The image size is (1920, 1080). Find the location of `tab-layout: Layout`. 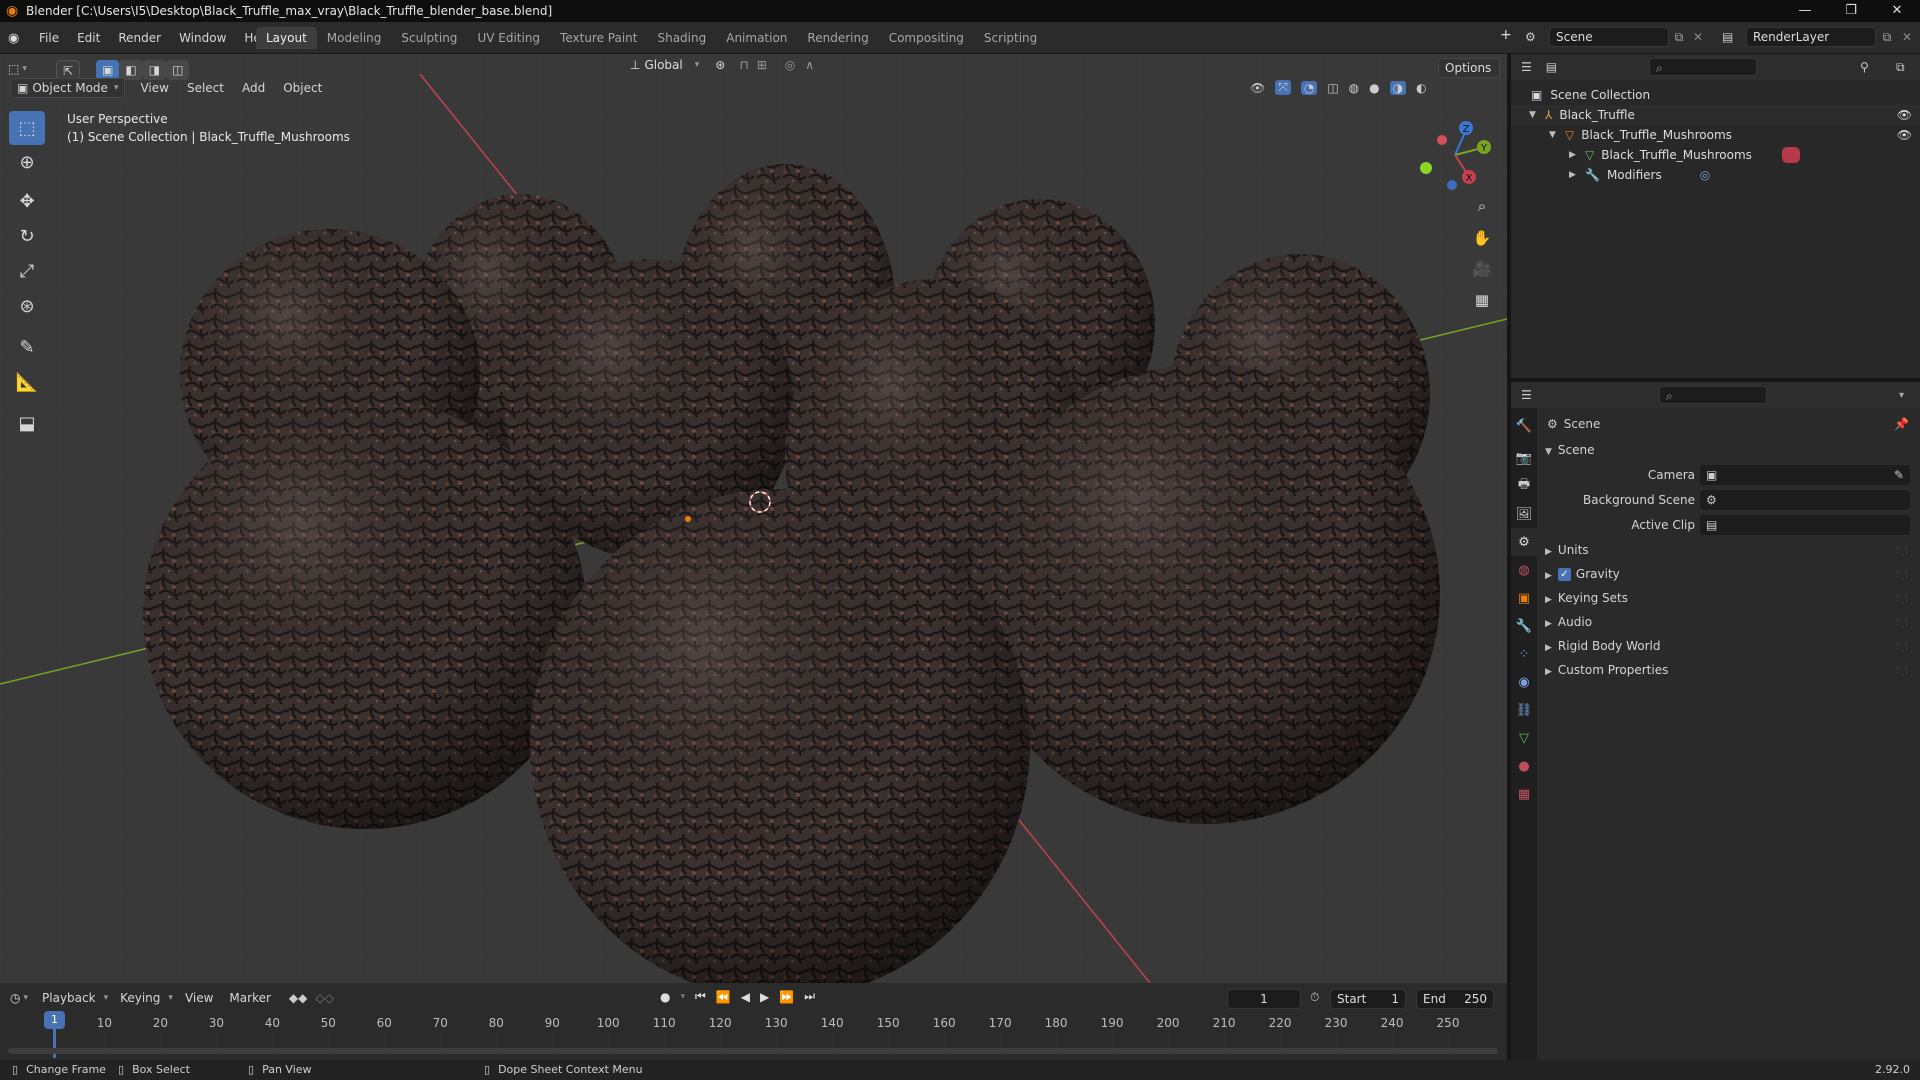

tab-layout: Layout is located at coordinates (286, 38).